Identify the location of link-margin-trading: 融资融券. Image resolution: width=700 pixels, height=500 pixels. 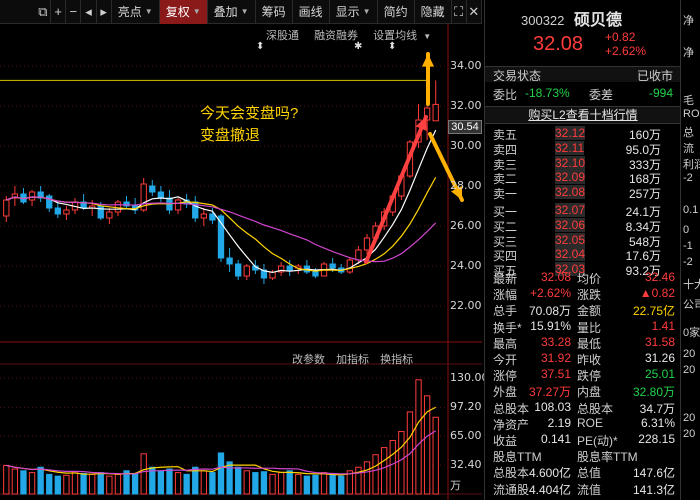
(336, 36).